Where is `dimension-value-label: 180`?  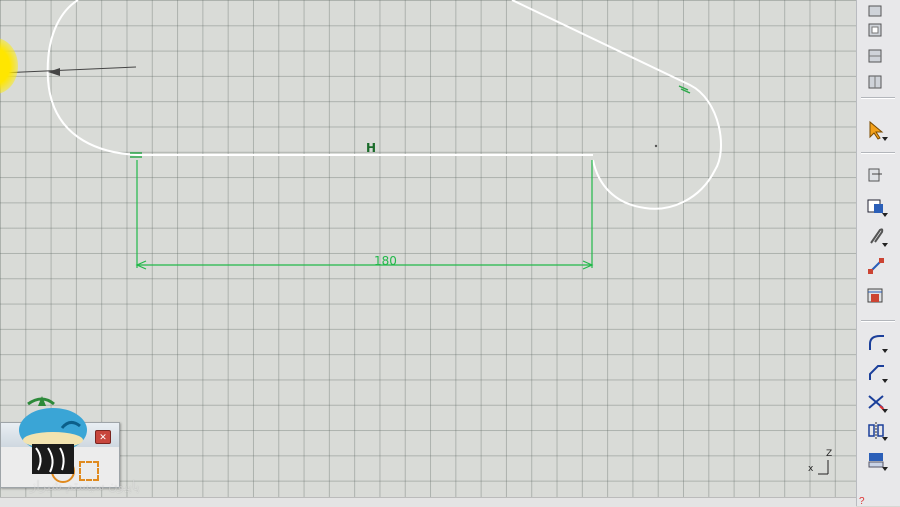 dimension-value-label: 180 is located at coordinates (385, 261).